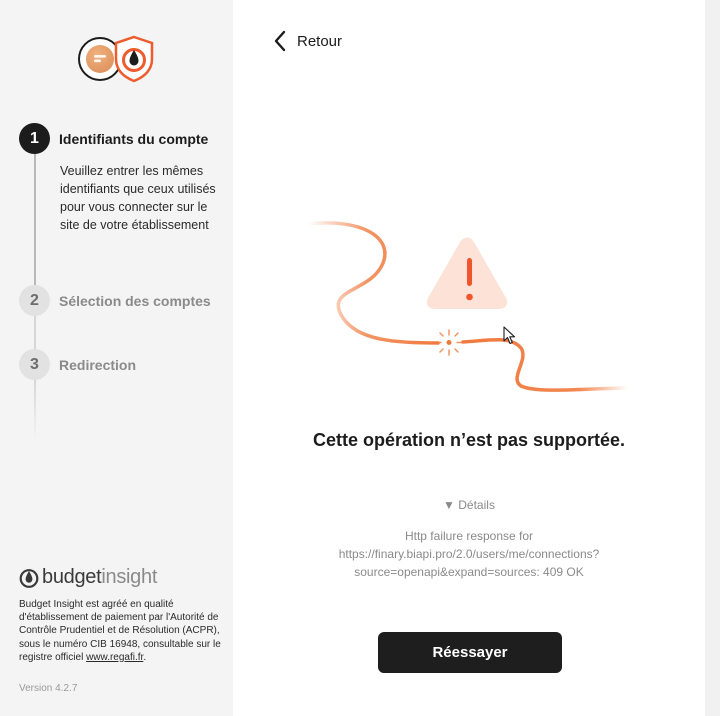 The width and height of the screenshot is (720, 716). What do you see at coordinates (469, 440) in the screenshot?
I see `error-title: Cette opération n’est pas supportée.` at bounding box center [469, 440].